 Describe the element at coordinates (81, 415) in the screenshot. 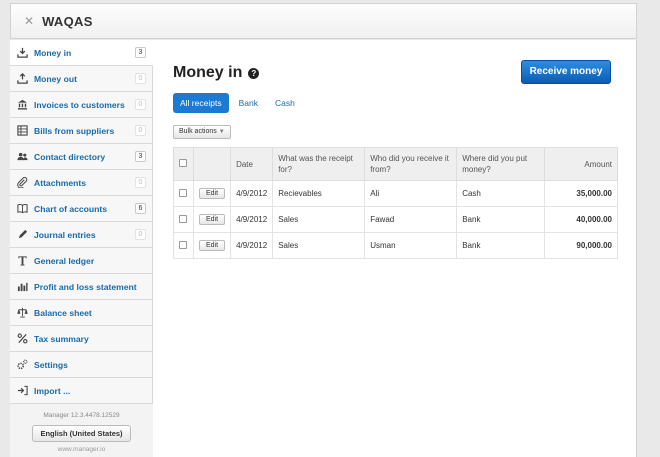

I see `version-text: Manager 12.3.4478.12529` at that location.